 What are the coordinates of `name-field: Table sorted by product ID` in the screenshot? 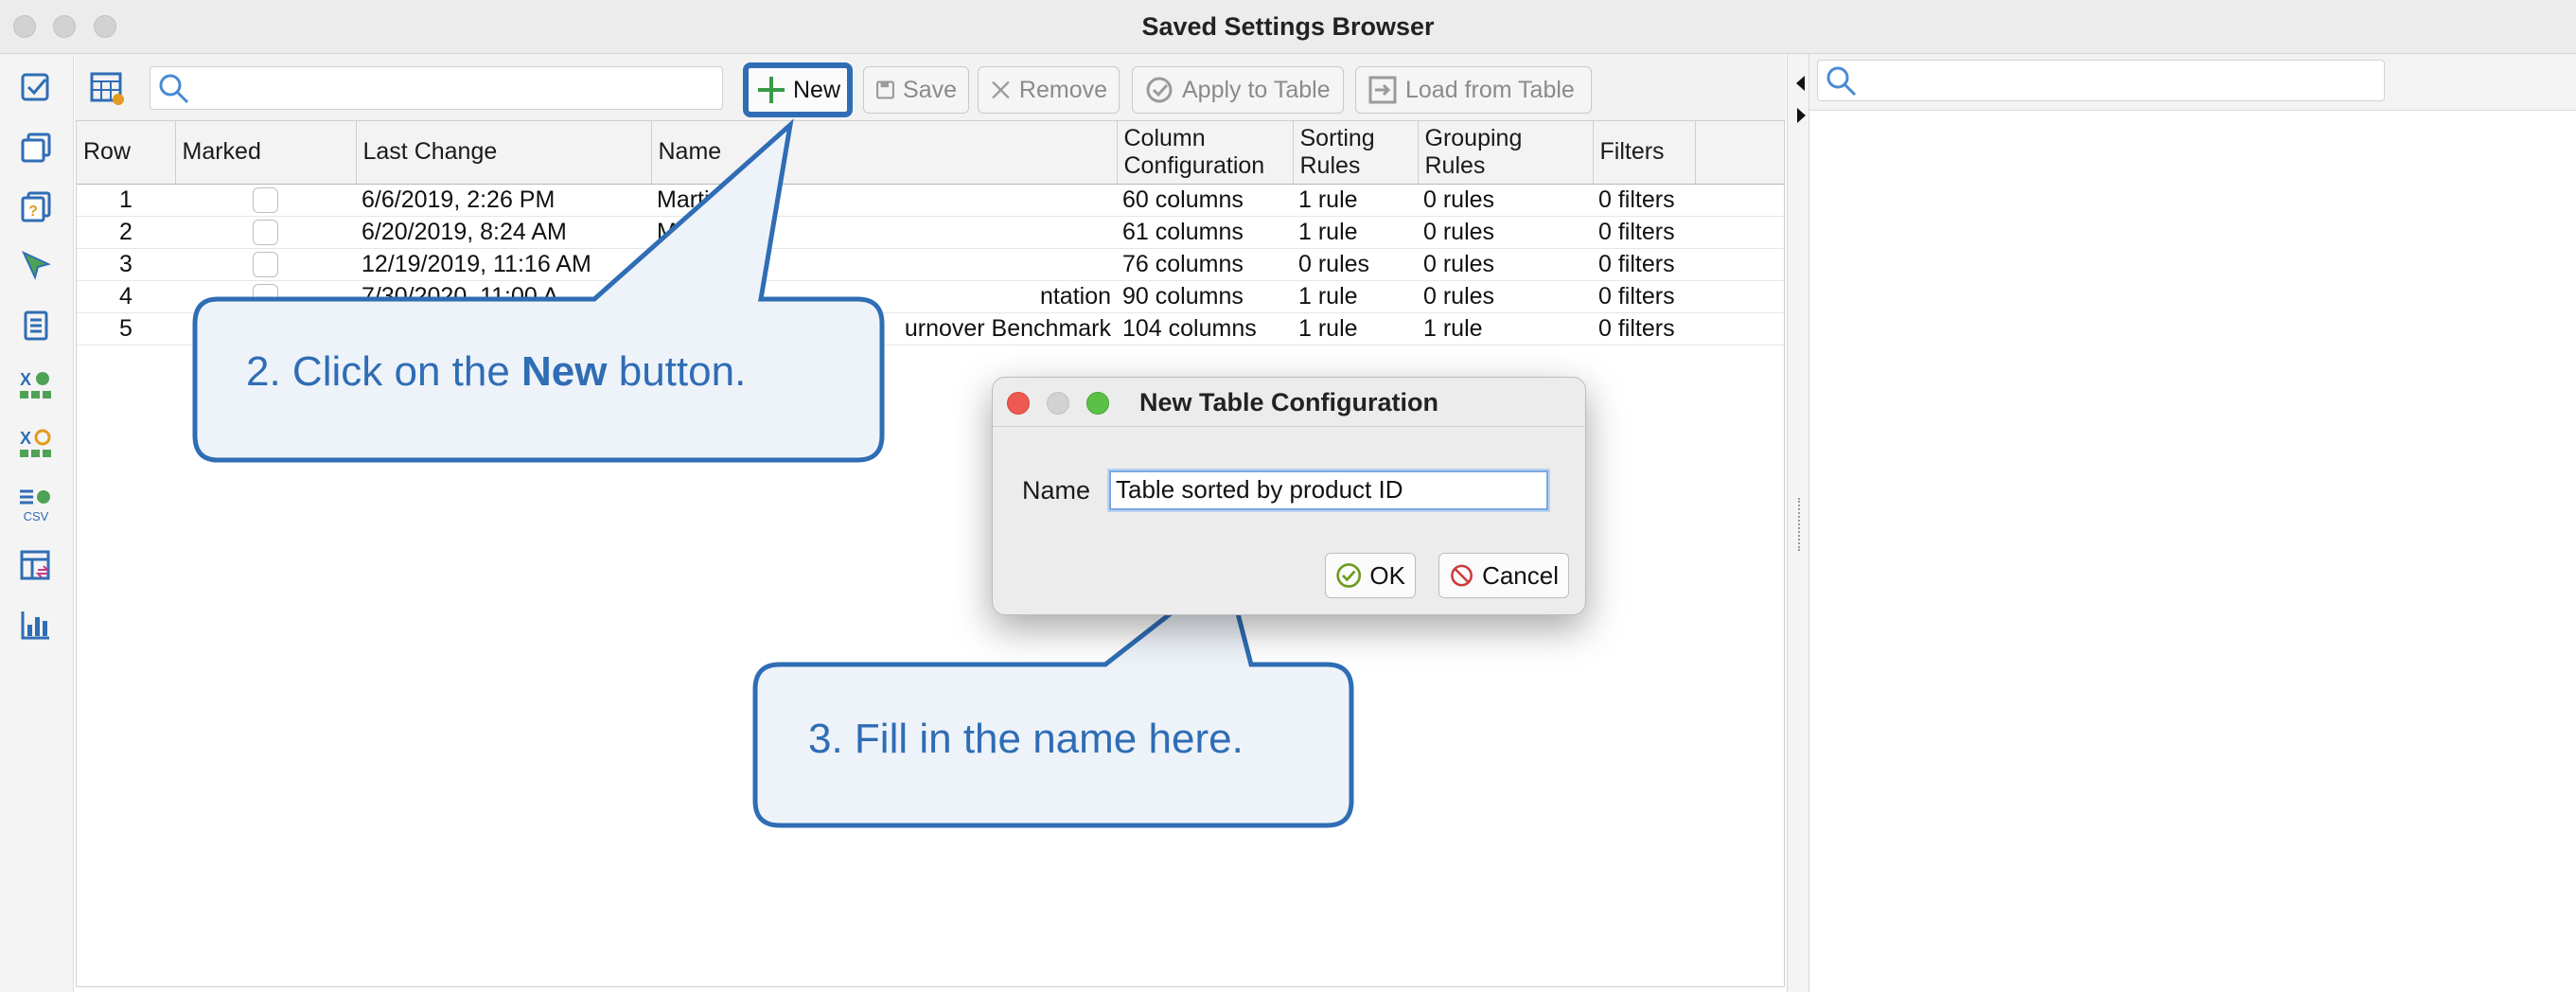 It's located at (1328, 490).